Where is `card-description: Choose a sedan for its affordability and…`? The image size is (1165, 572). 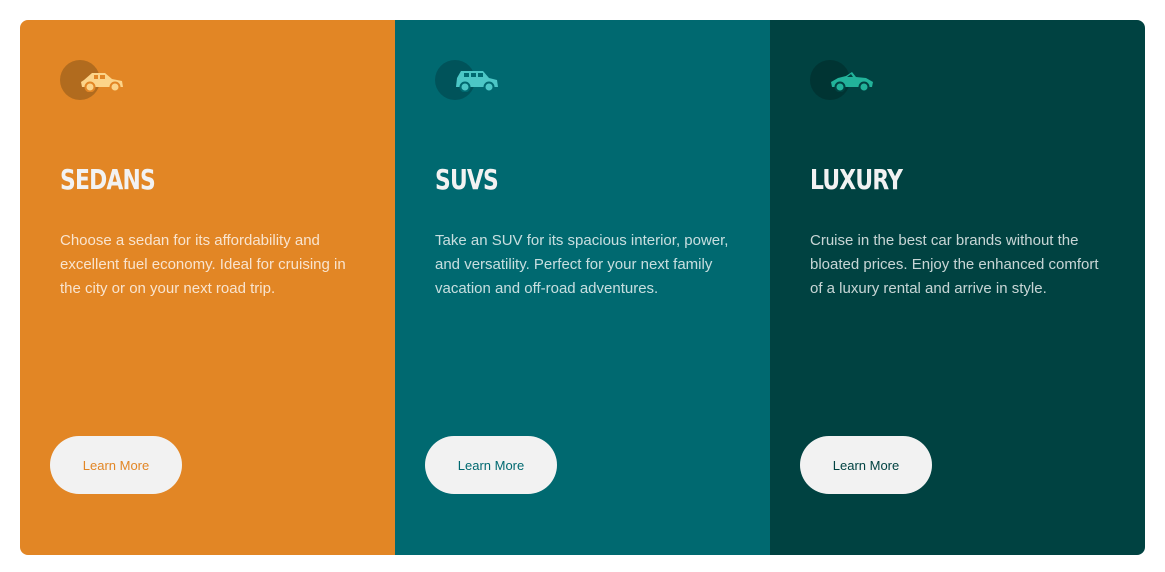 card-description: Choose a sedan for its affordability and… is located at coordinates (203, 264).